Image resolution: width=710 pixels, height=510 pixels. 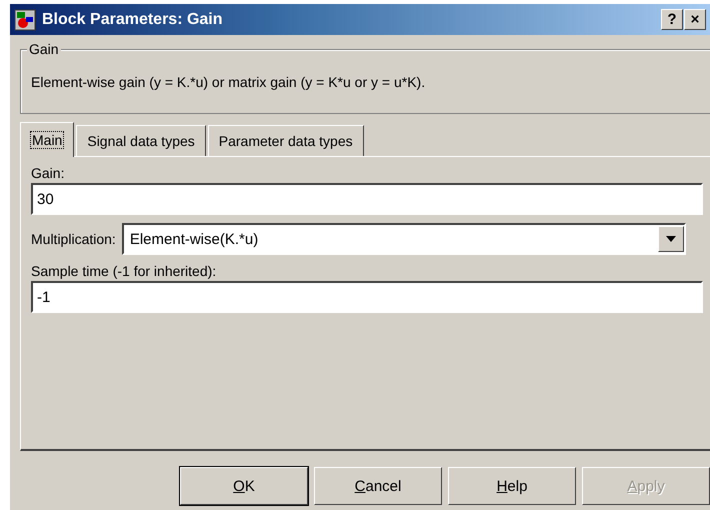 What do you see at coordinates (512, 486) in the screenshot?
I see `dialog-button: Help` at bounding box center [512, 486].